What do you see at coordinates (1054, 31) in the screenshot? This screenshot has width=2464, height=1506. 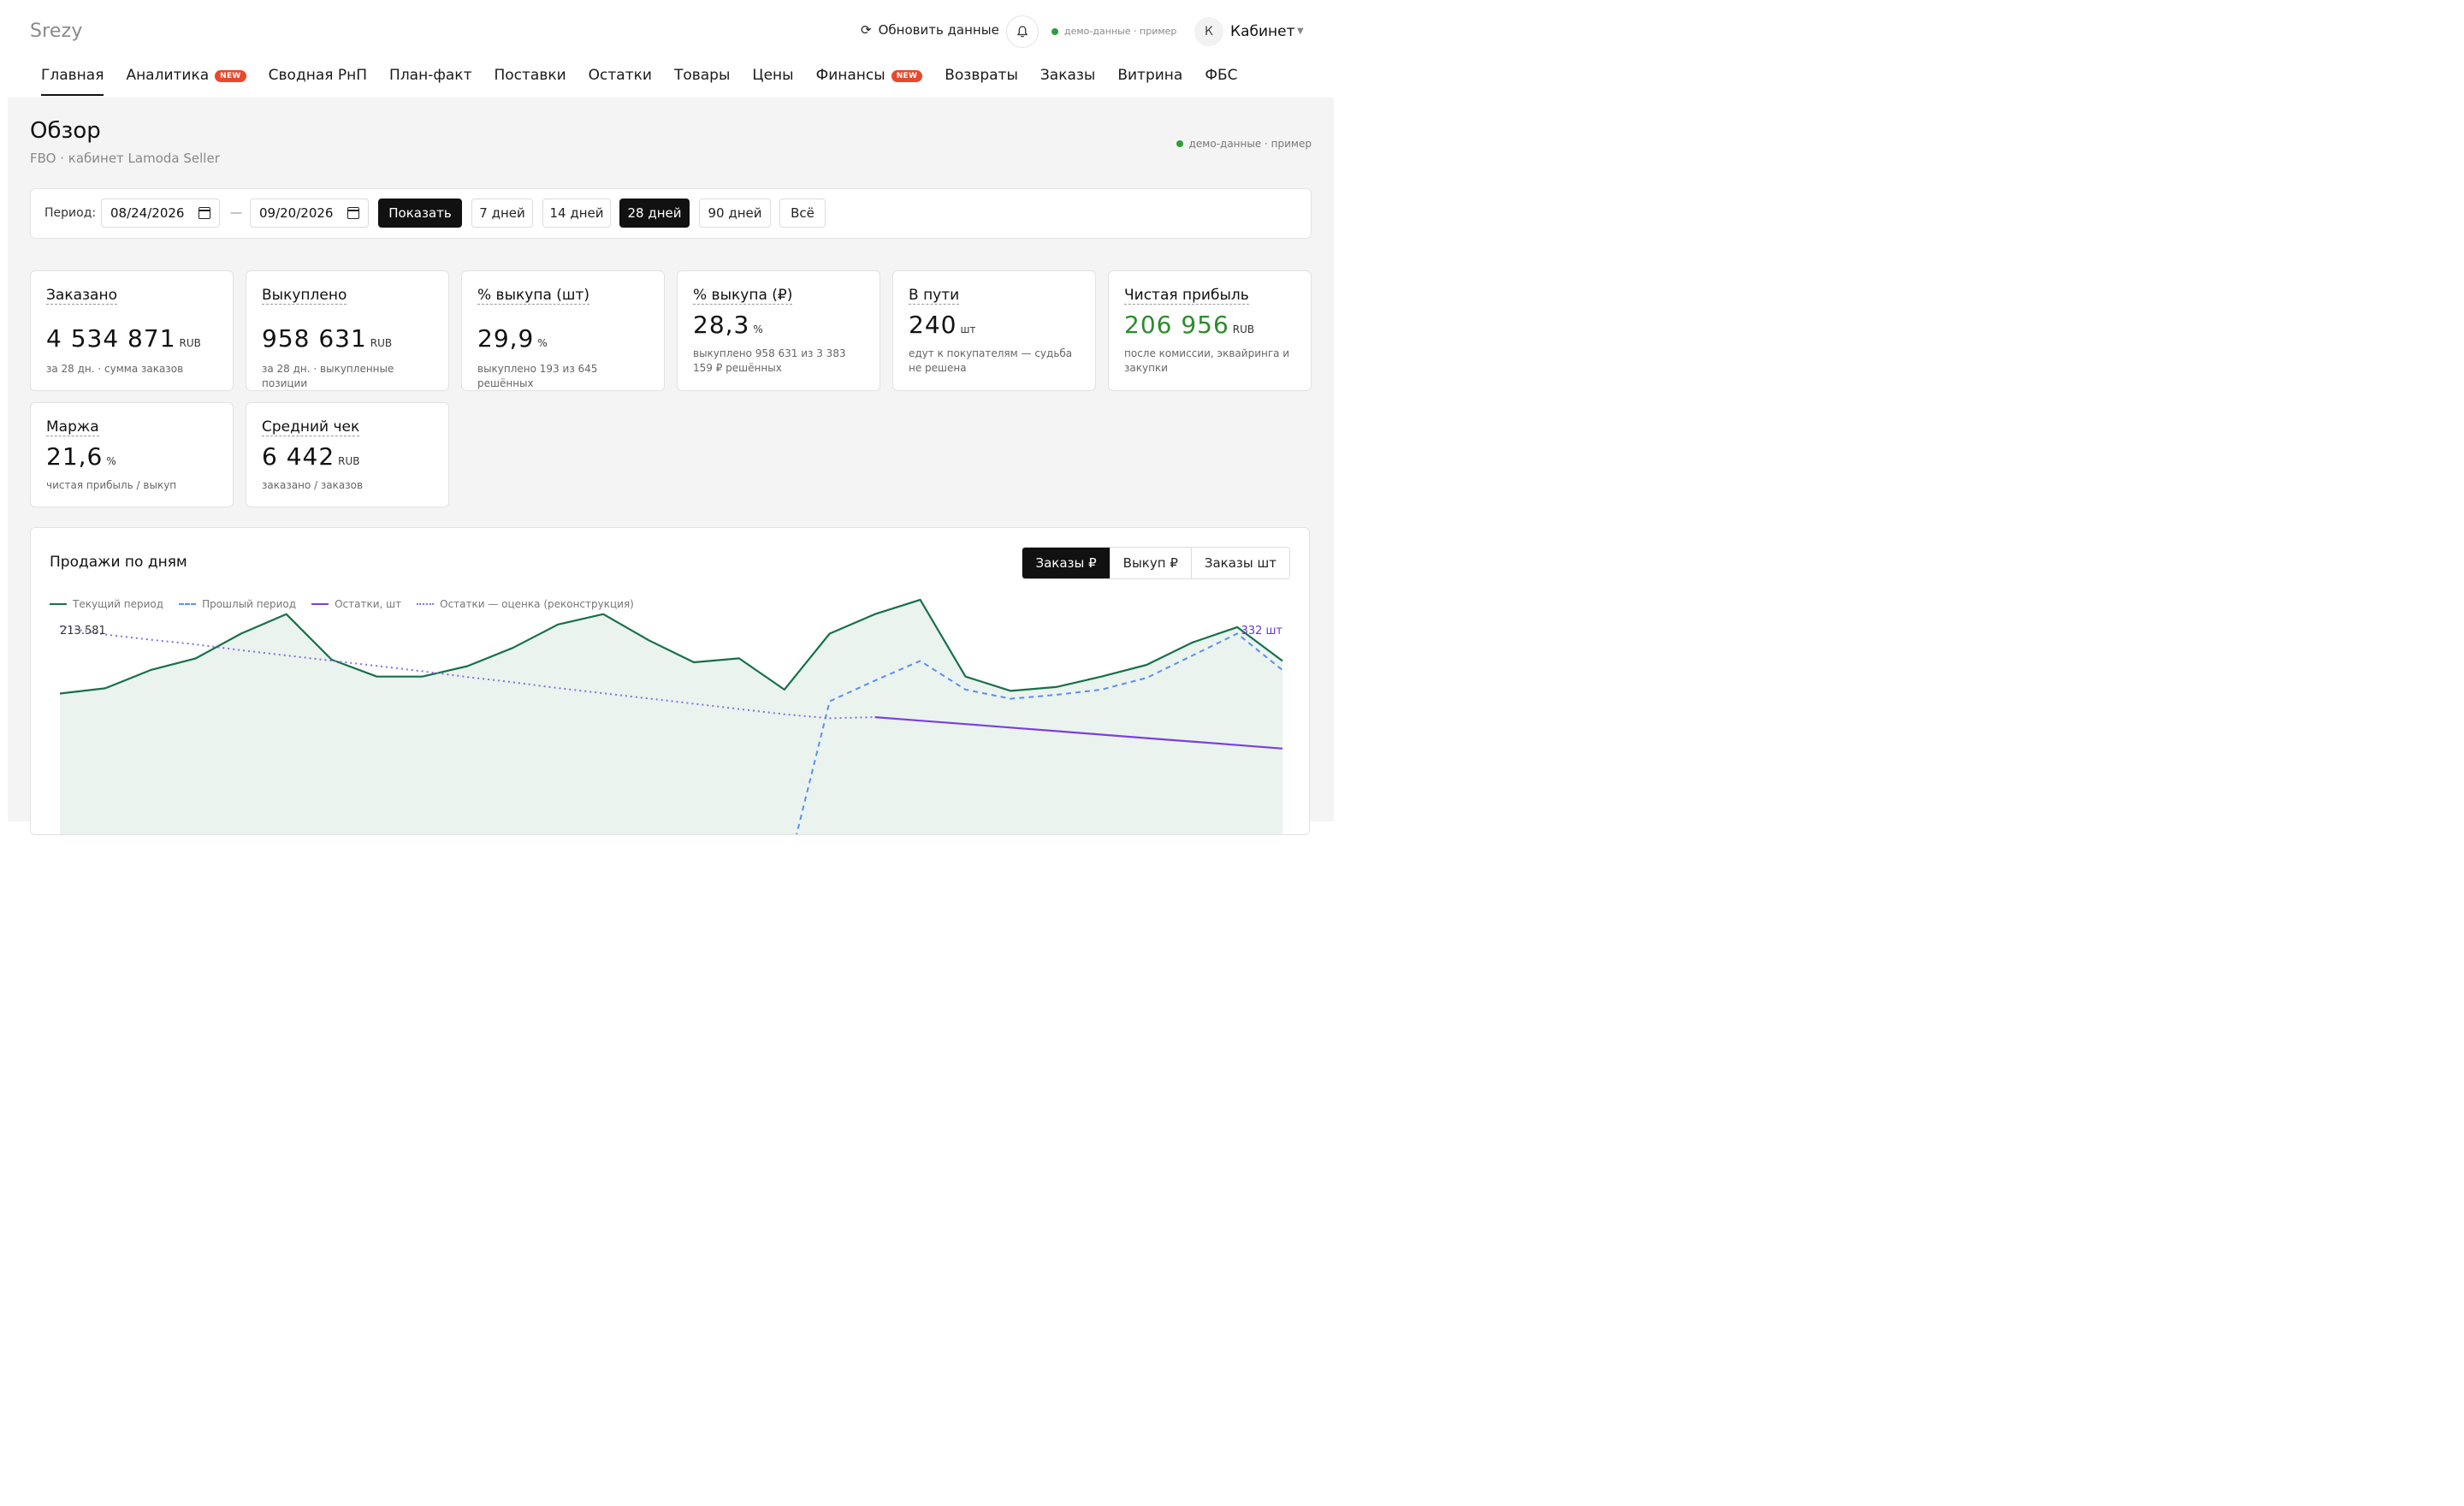 I see `status-dot` at bounding box center [1054, 31].